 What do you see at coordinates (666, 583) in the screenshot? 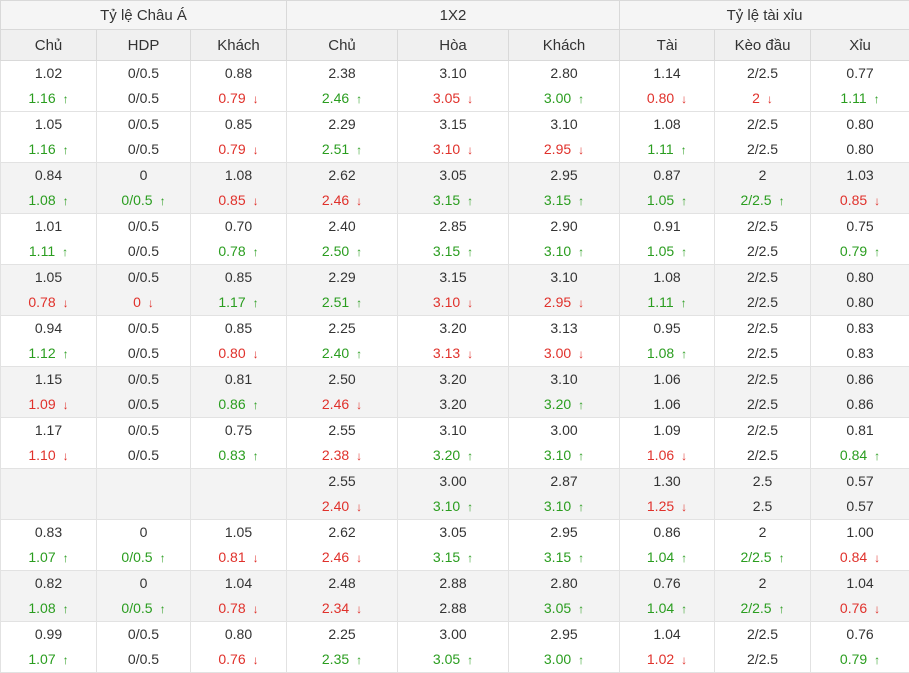
I see `opening-value: 0.76` at bounding box center [666, 583].